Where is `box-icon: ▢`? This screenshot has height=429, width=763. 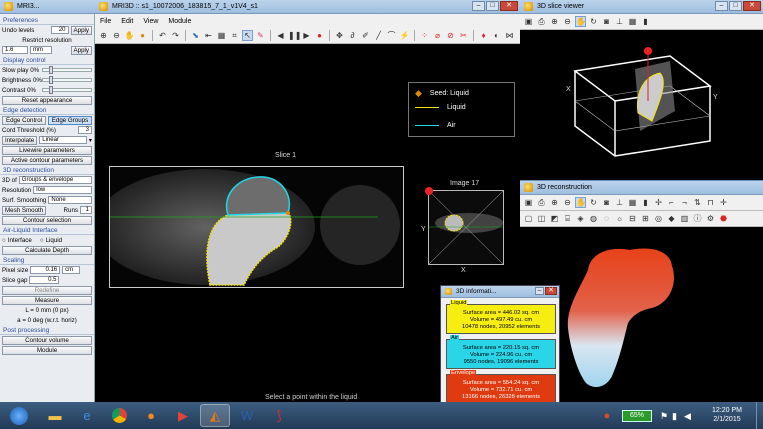
box-icon: ▢ is located at coordinates (528, 218).